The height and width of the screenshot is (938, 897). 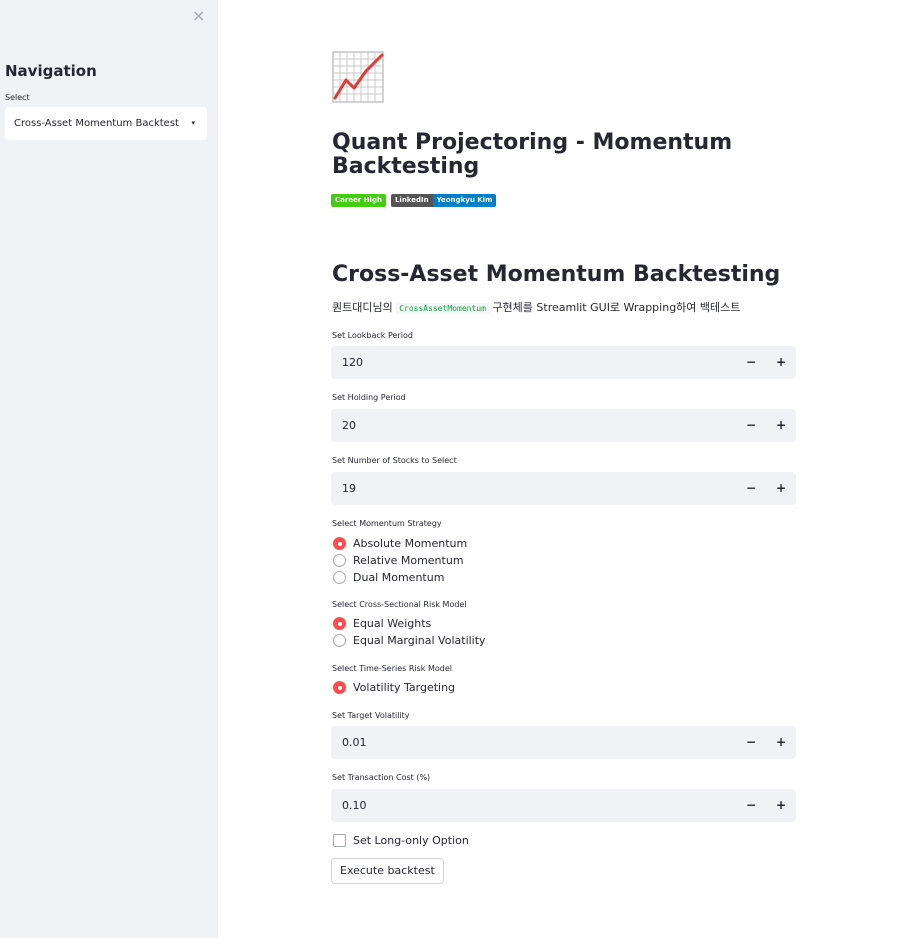 What do you see at coordinates (563, 362) in the screenshot?
I see `lookback-input: 120 − +` at bounding box center [563, 362].